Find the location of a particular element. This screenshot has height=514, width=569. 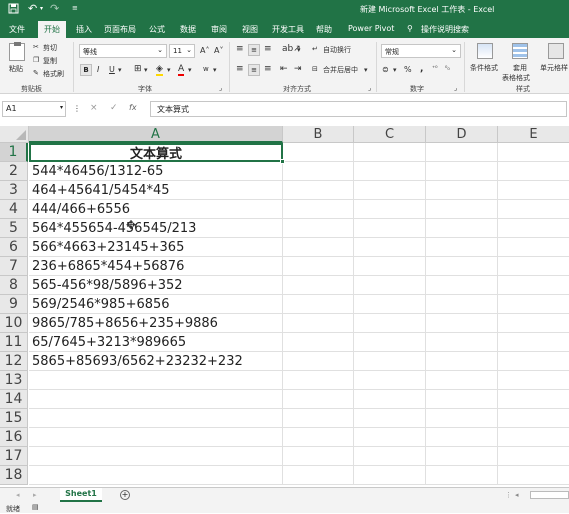

undo-icon: ↶ is located at coordinates (32, 8).